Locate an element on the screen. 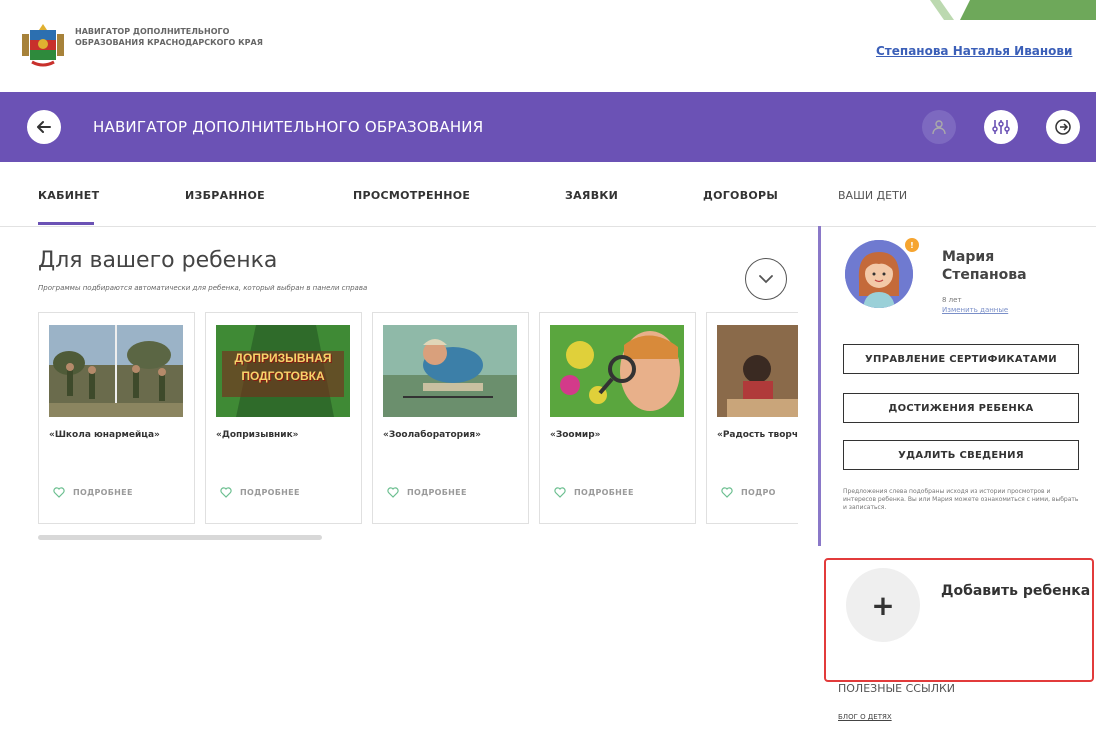  settings-button is located at coordinates (1001, 127).